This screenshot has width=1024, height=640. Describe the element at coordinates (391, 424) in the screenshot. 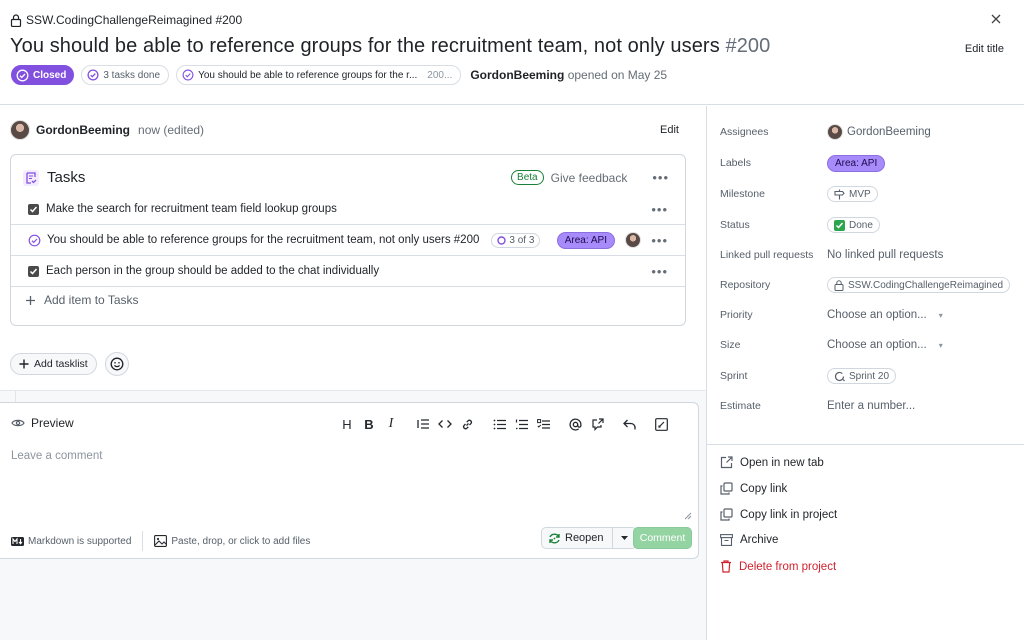

I see `italic-button: I` at that location.